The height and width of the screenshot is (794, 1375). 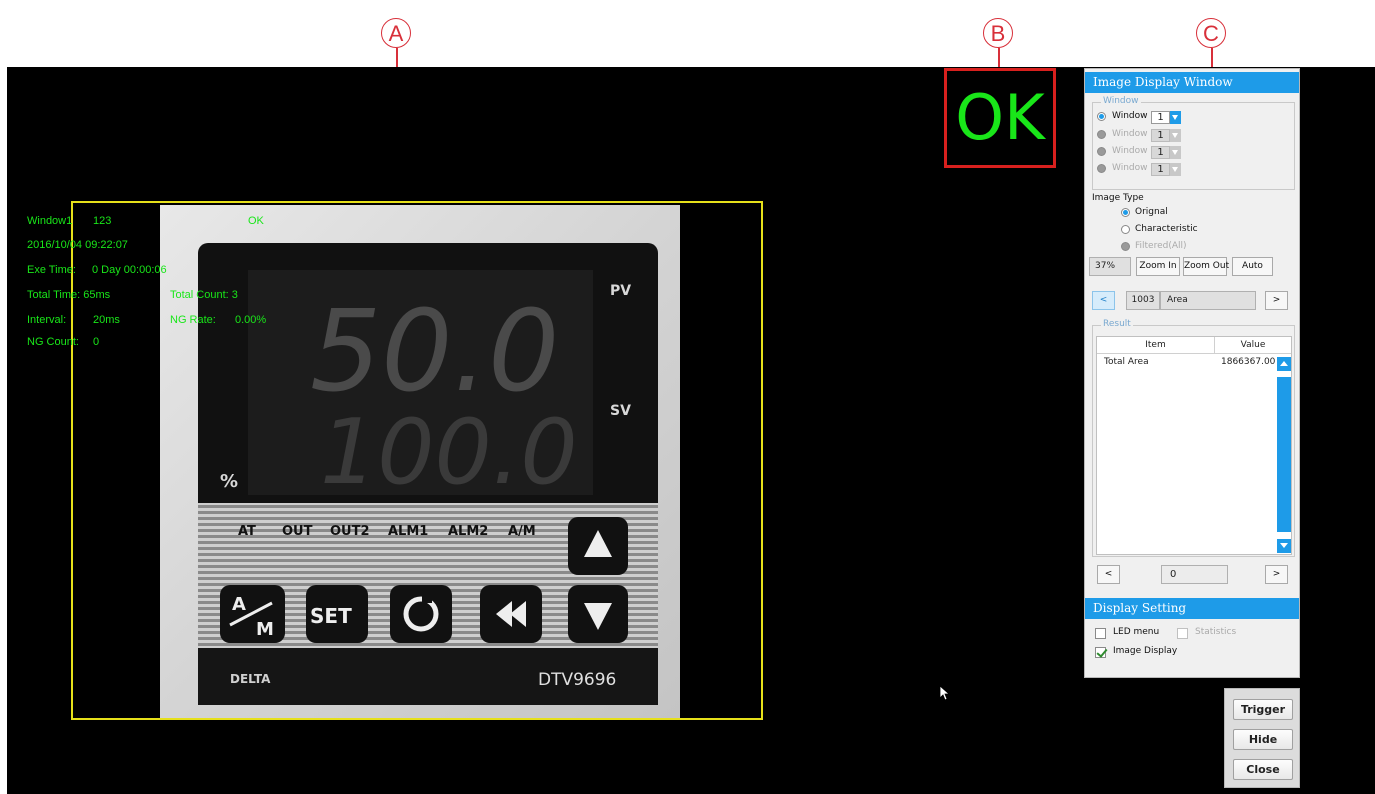 I want to click on hide-button: Hide, so click(x=1263, y=739).